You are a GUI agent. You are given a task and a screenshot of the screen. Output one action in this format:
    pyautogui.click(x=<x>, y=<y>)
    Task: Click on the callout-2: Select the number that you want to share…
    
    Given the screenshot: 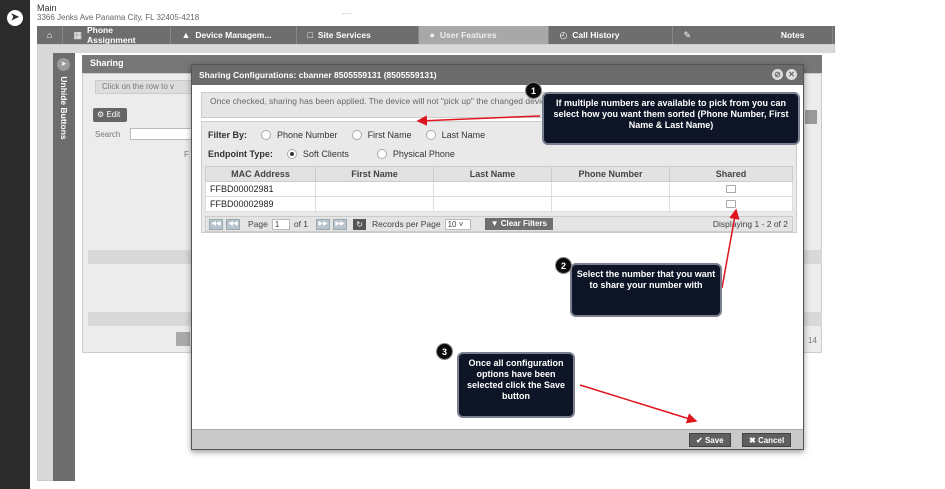 What is the action you would take?
    pyautogui.click(x=646, y=290)
    